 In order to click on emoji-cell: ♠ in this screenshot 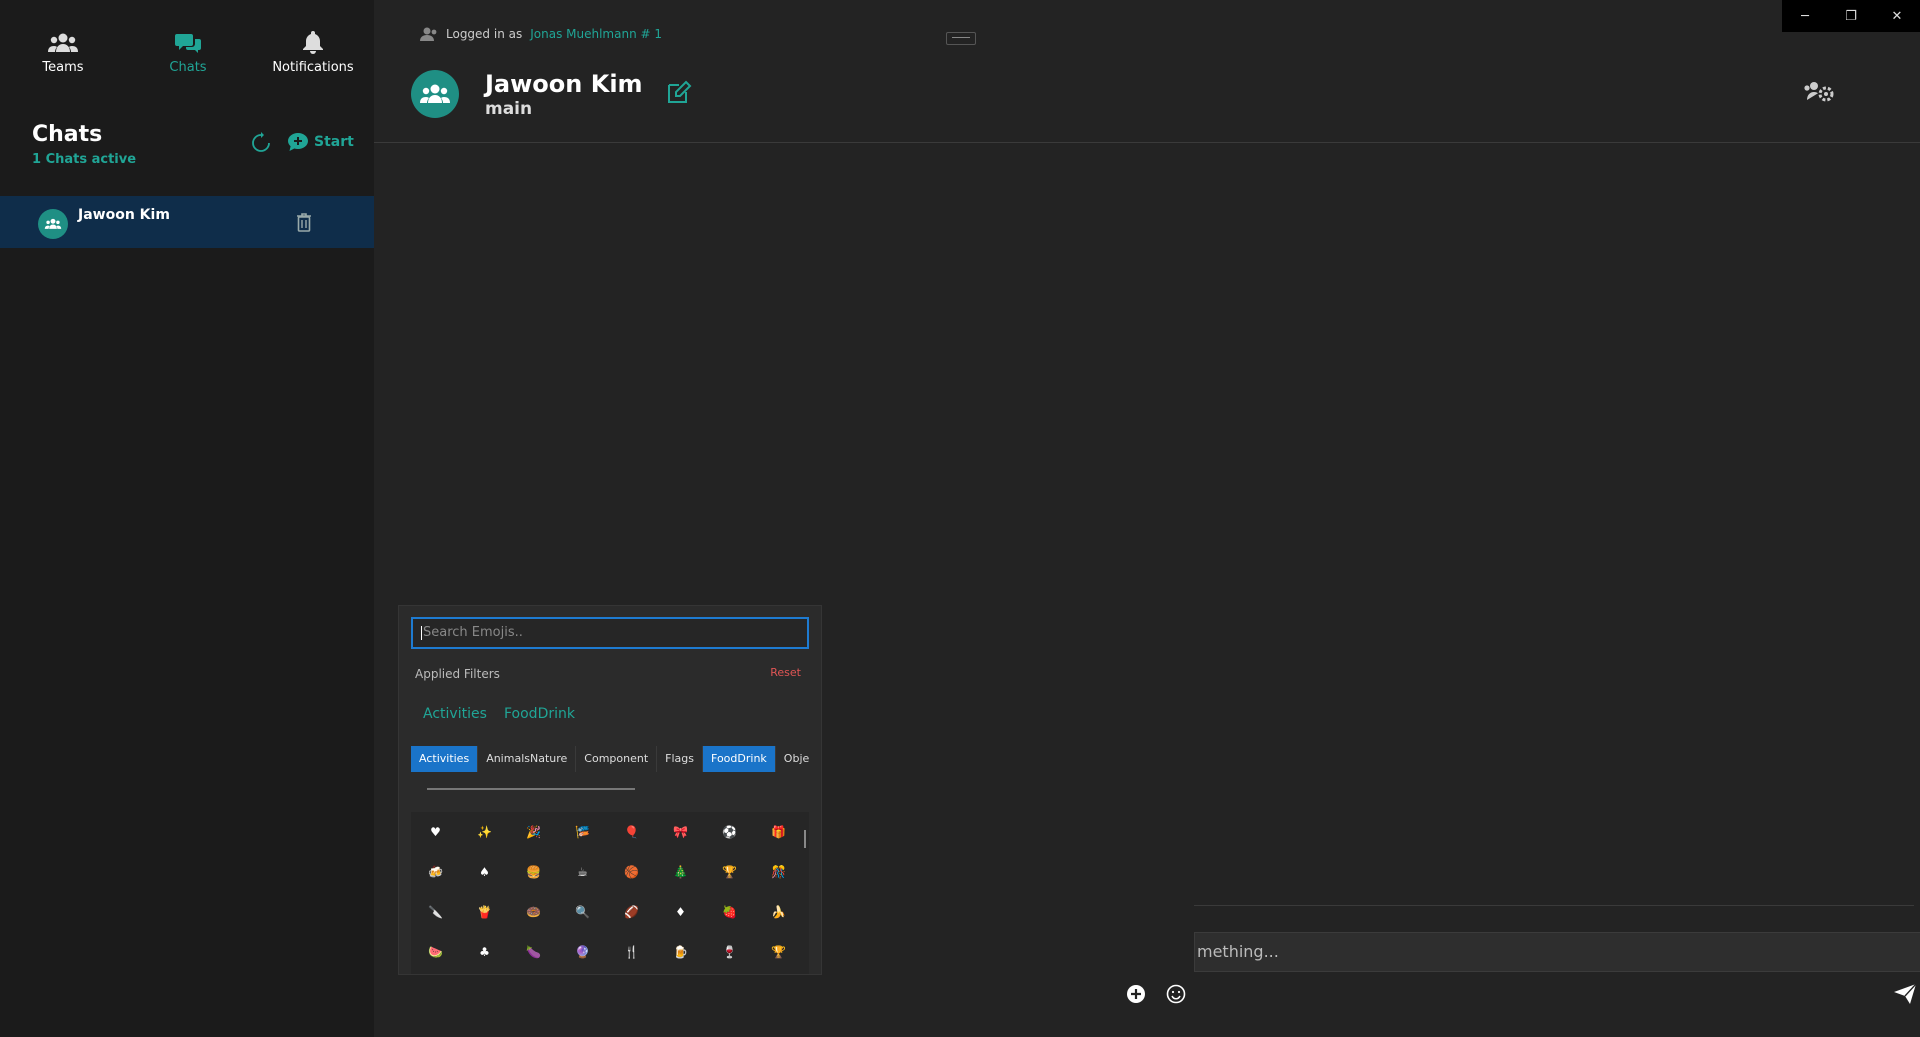, I will do `click(484, 872)`.